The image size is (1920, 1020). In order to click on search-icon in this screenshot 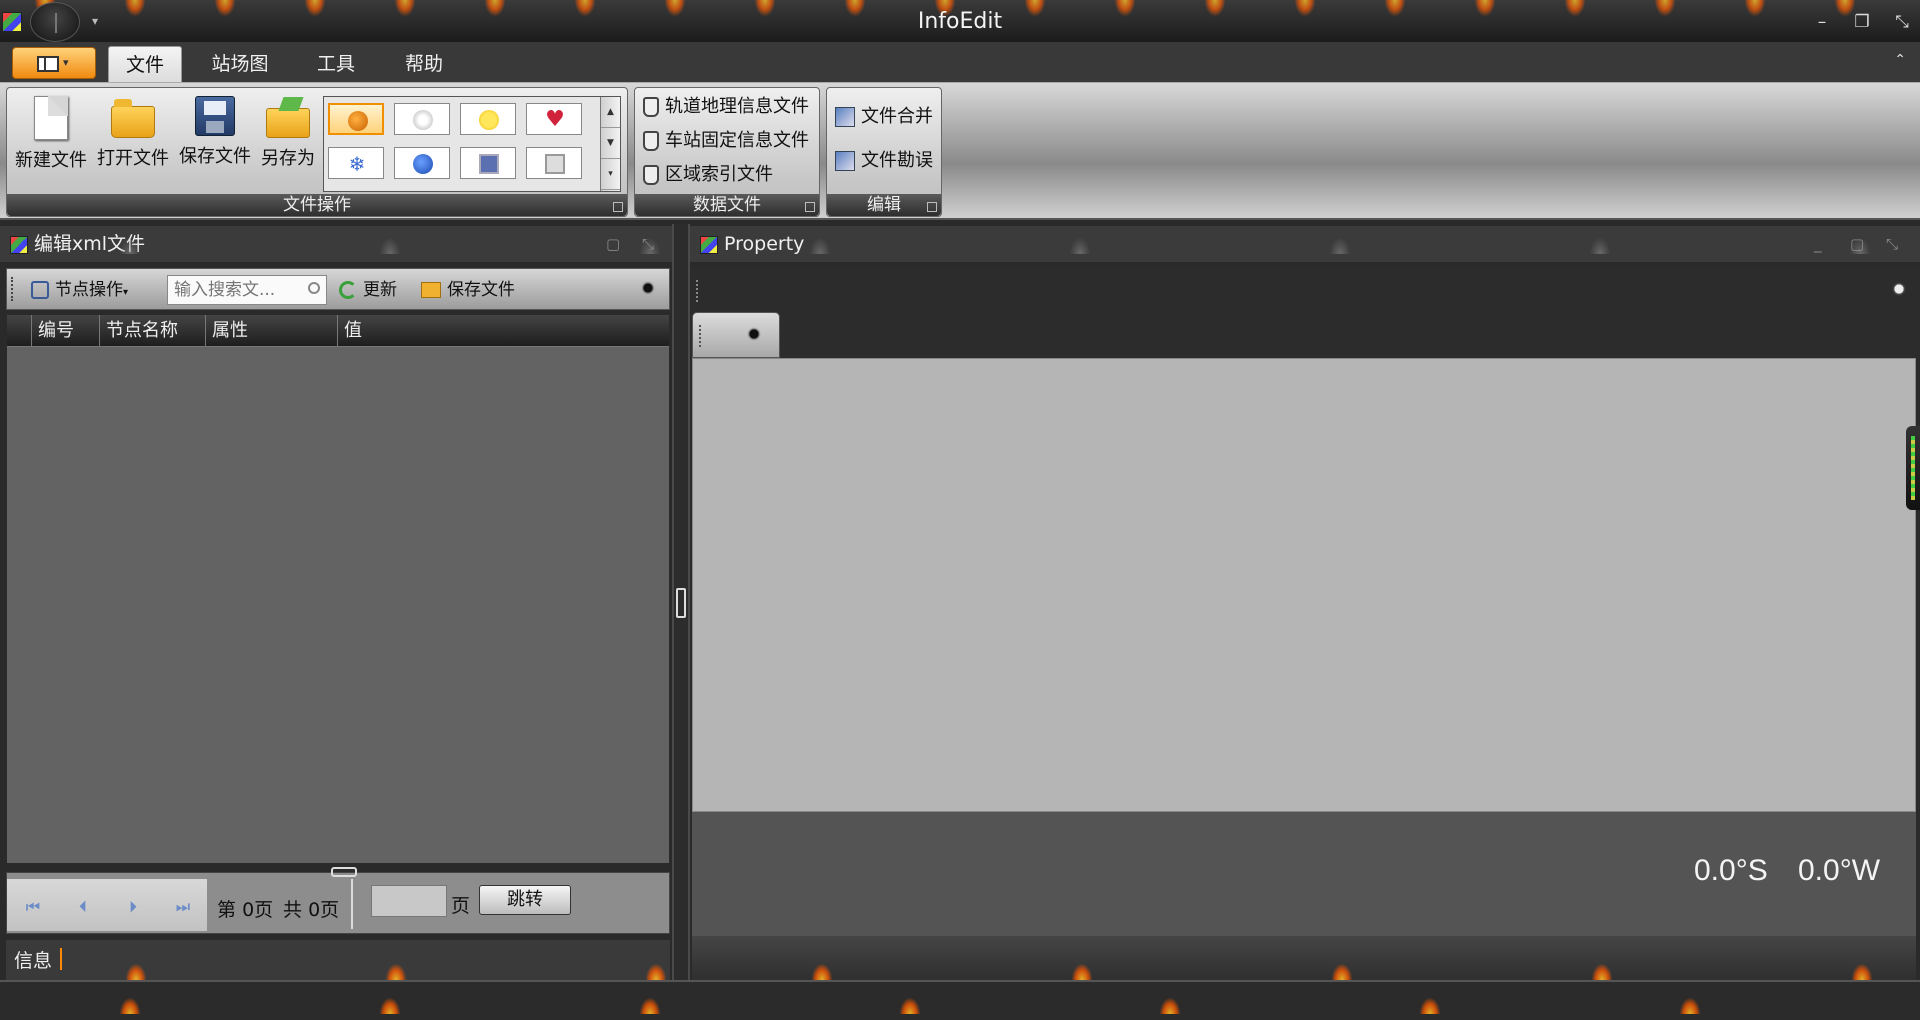, I will do `click(314, 288)`.